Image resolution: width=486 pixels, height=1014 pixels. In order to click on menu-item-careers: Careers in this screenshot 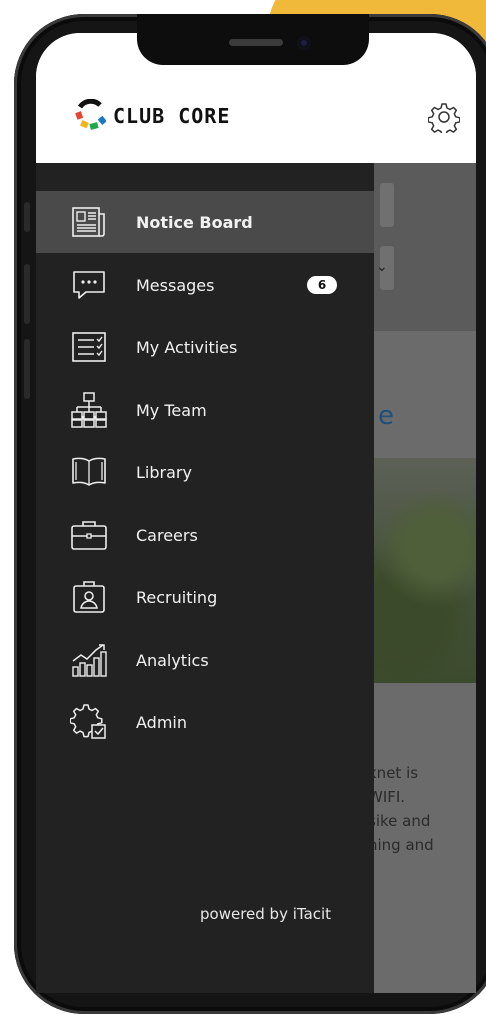, I will do `click(205, 535)`.